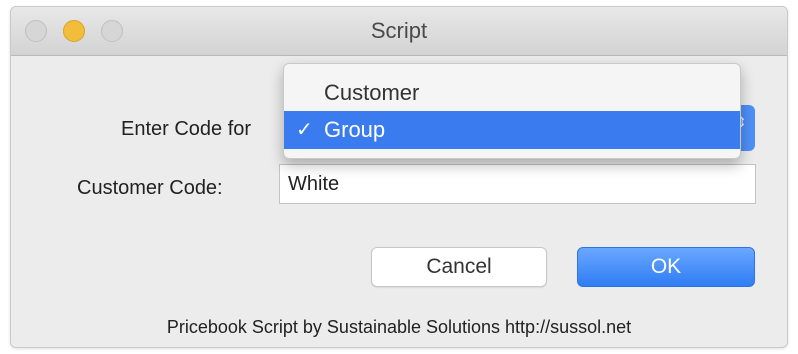  I want to click on cancel-button: Cancel, so click(459, 267).